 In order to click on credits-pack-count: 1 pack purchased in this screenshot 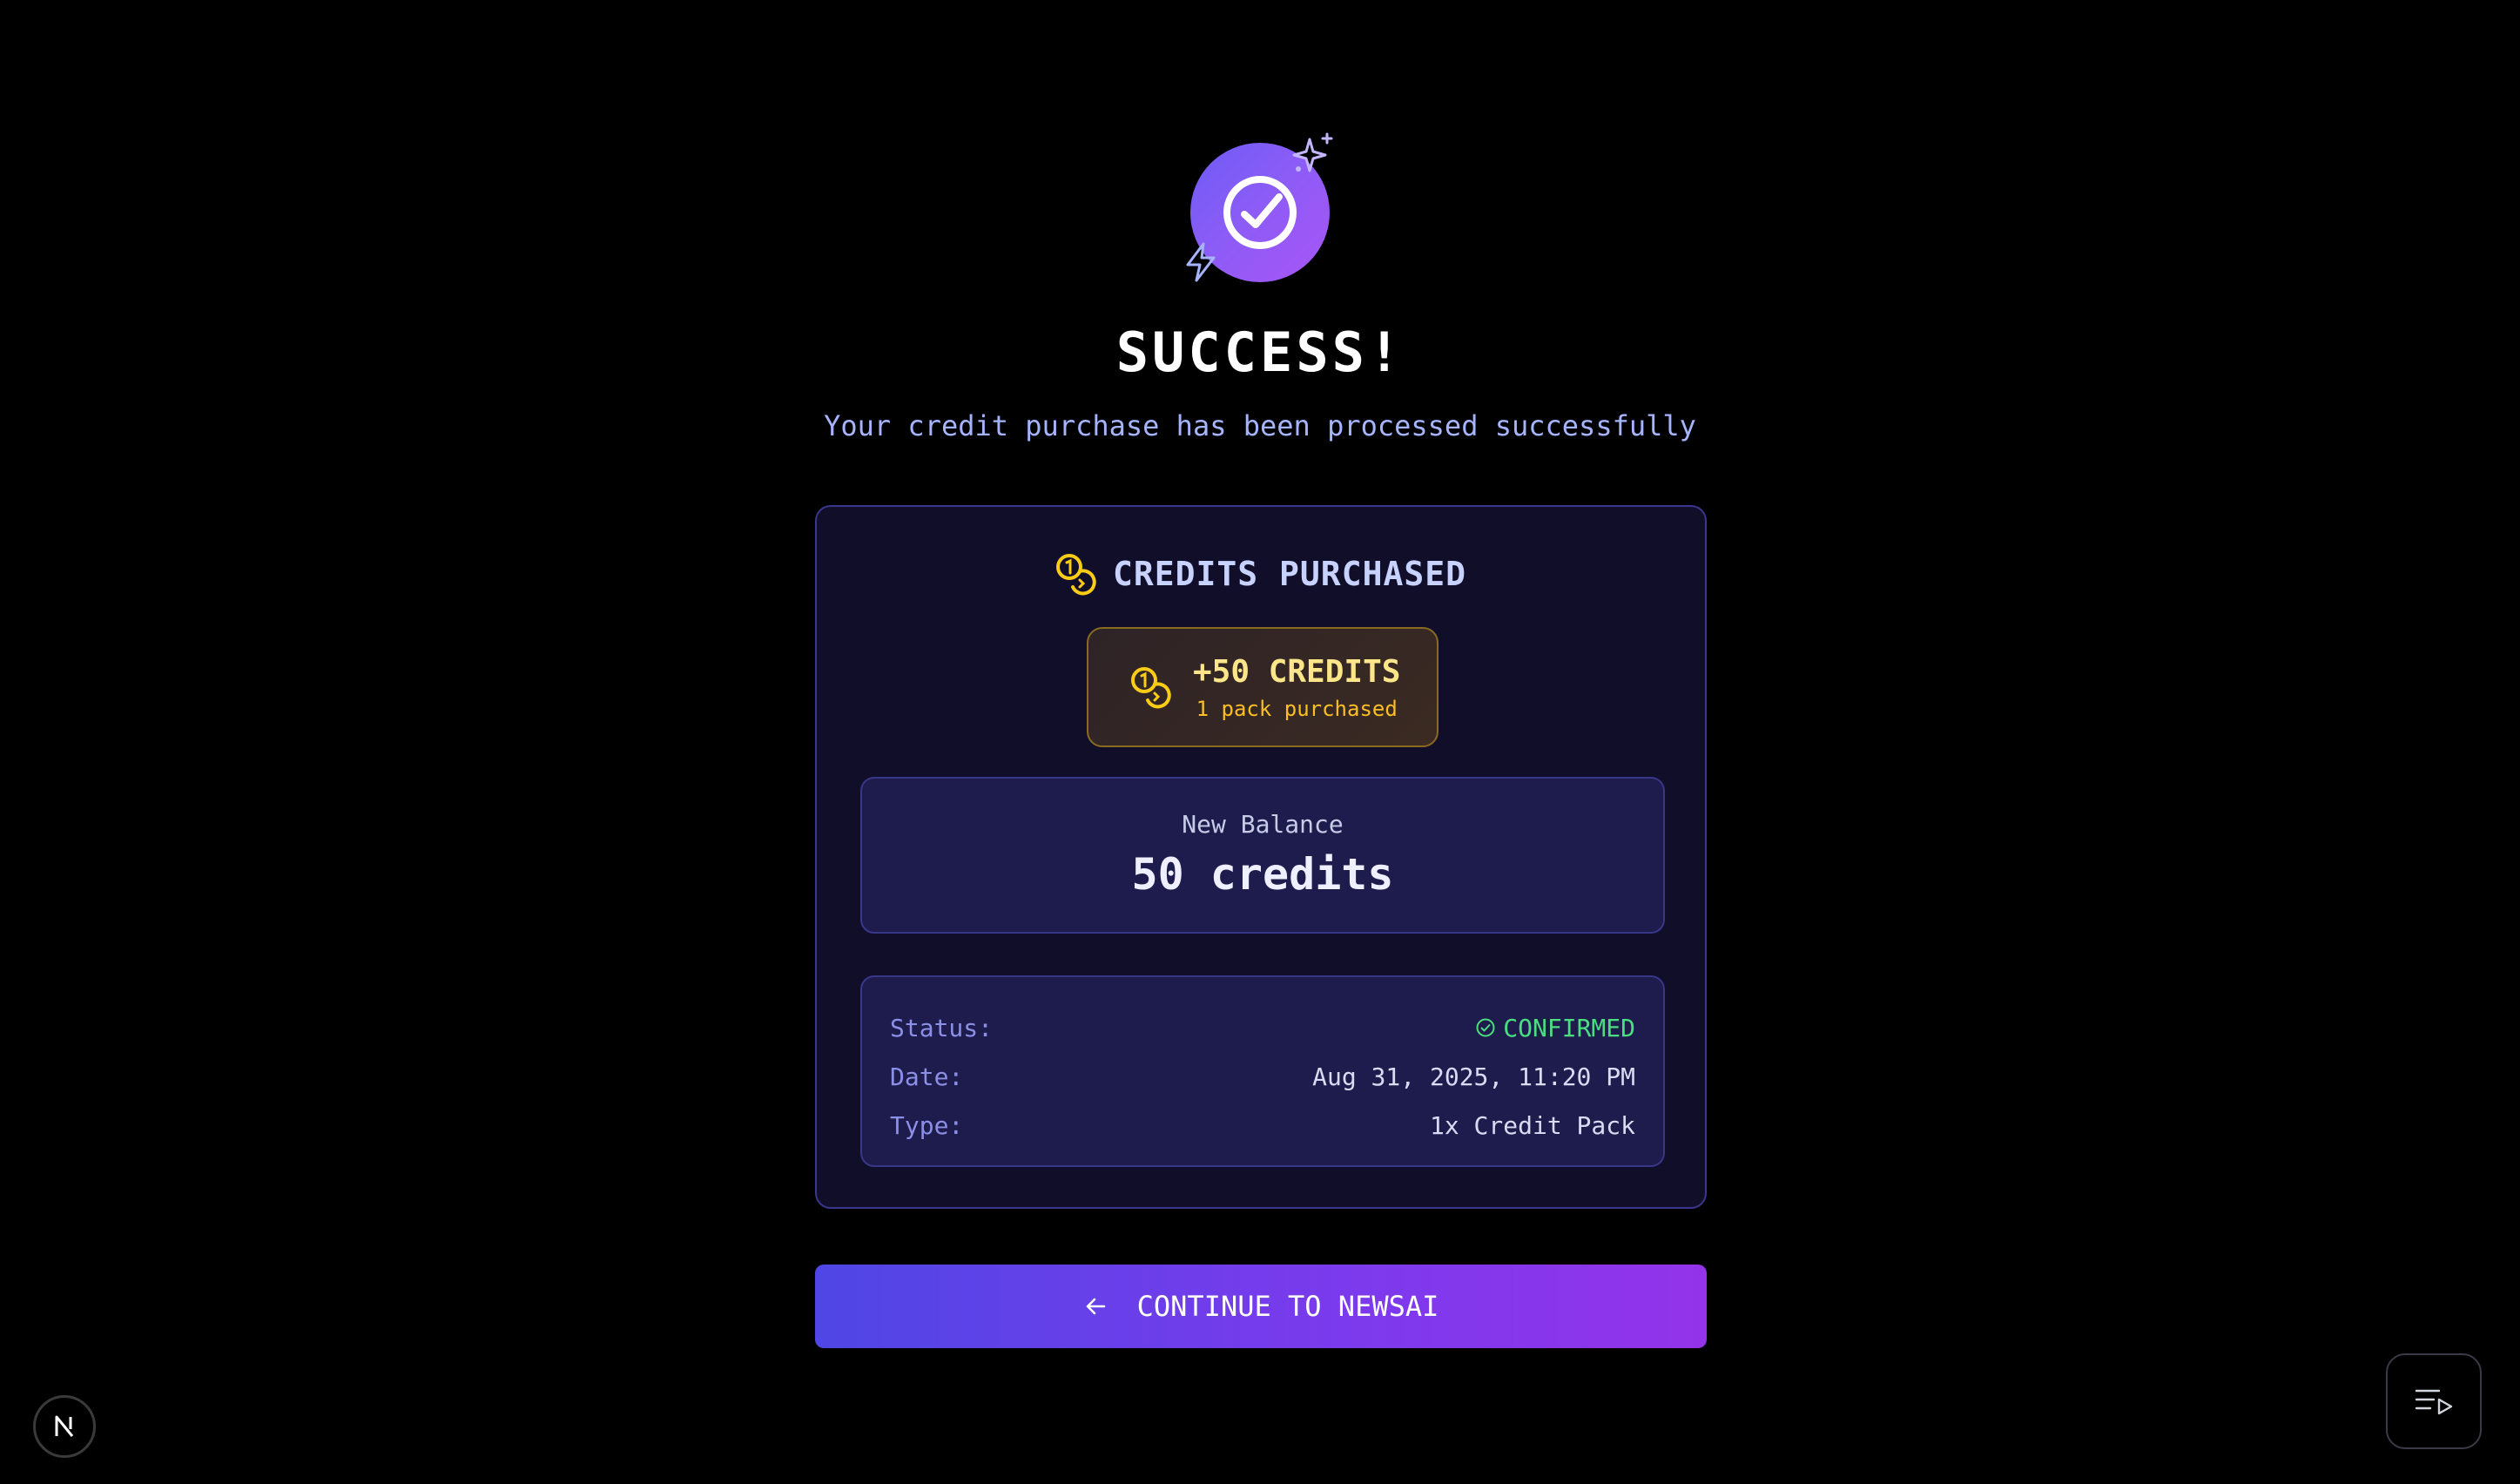, I will do `click(1297, 708)`.